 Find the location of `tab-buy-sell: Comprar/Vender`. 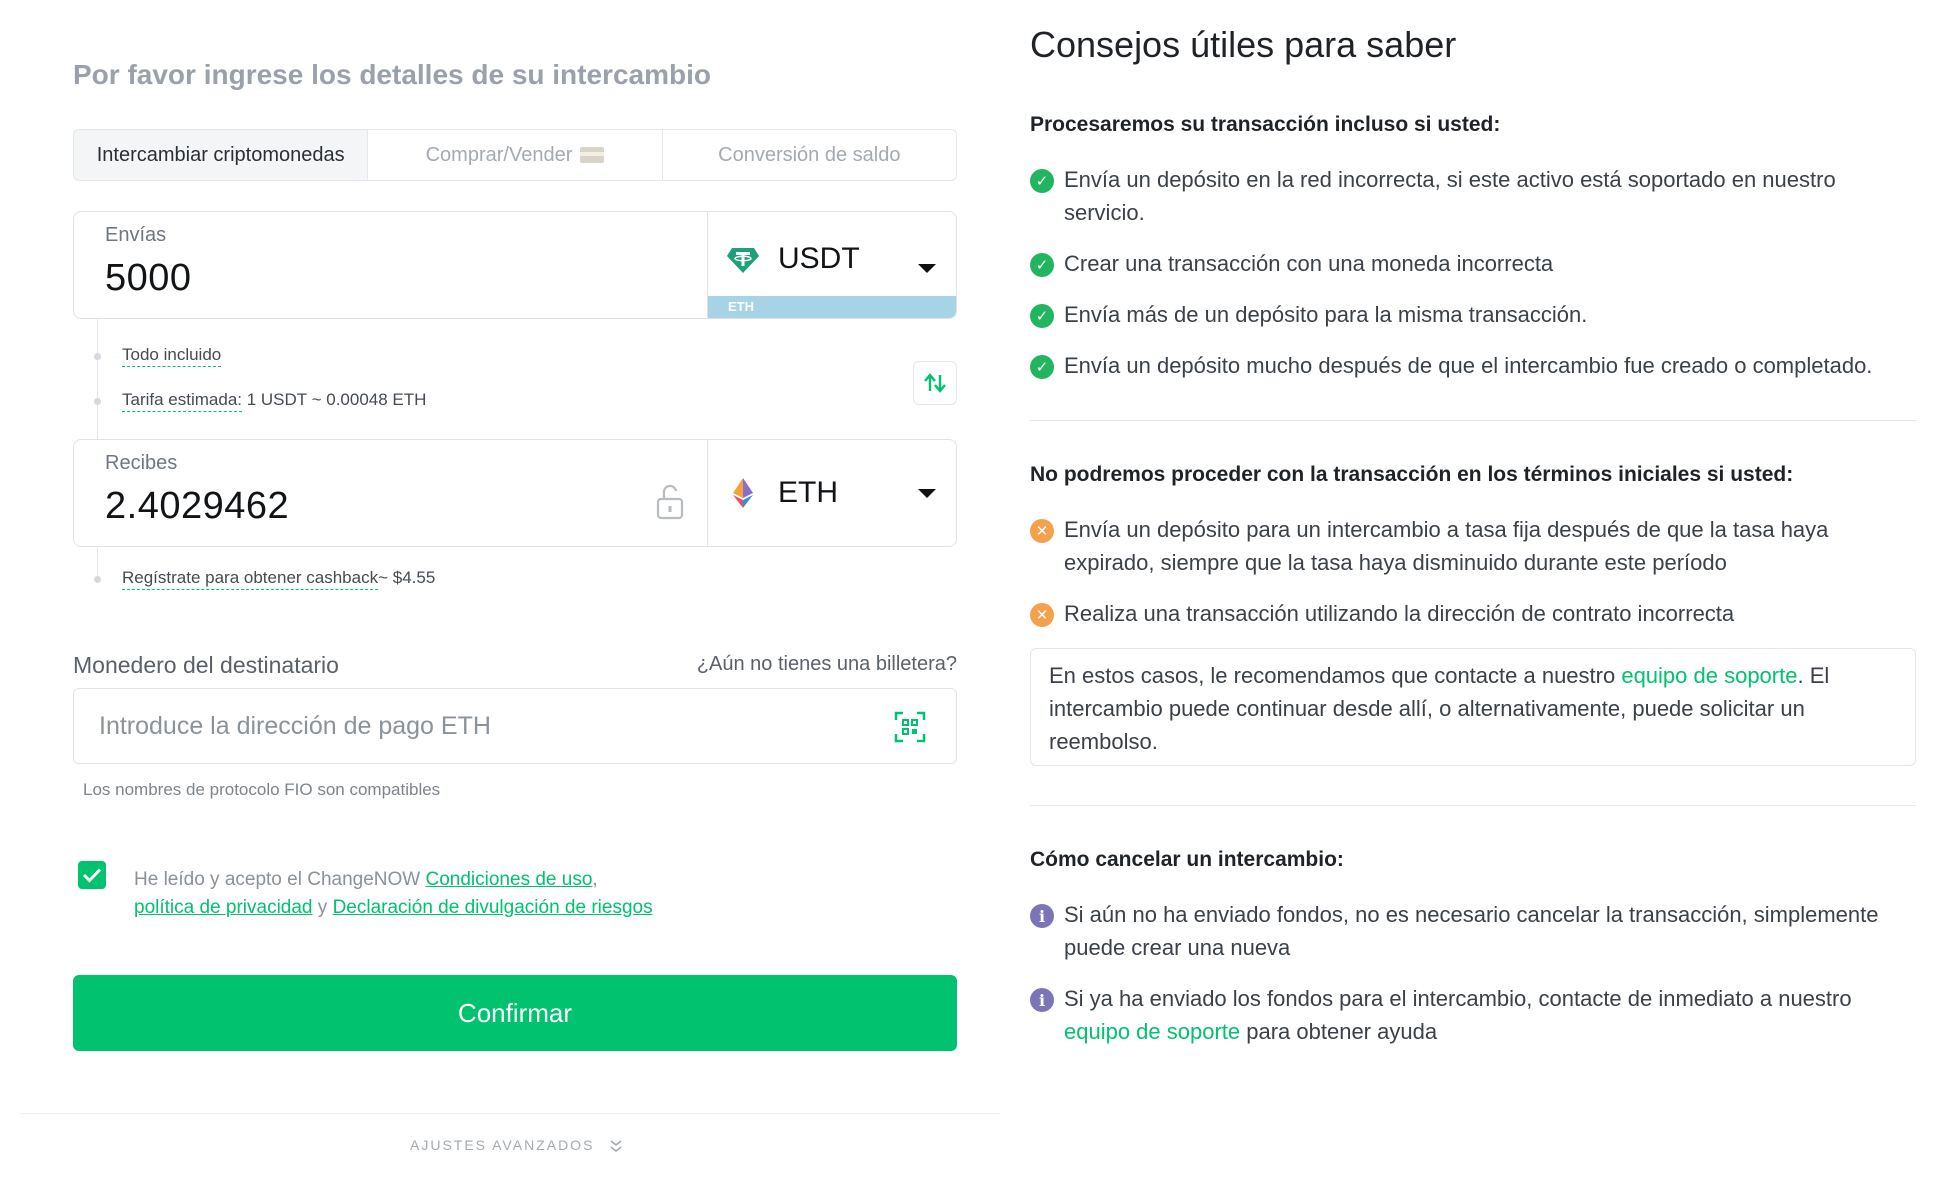

tab-buy-sell: Comprar/Vender is located at coordinates (515, 155).